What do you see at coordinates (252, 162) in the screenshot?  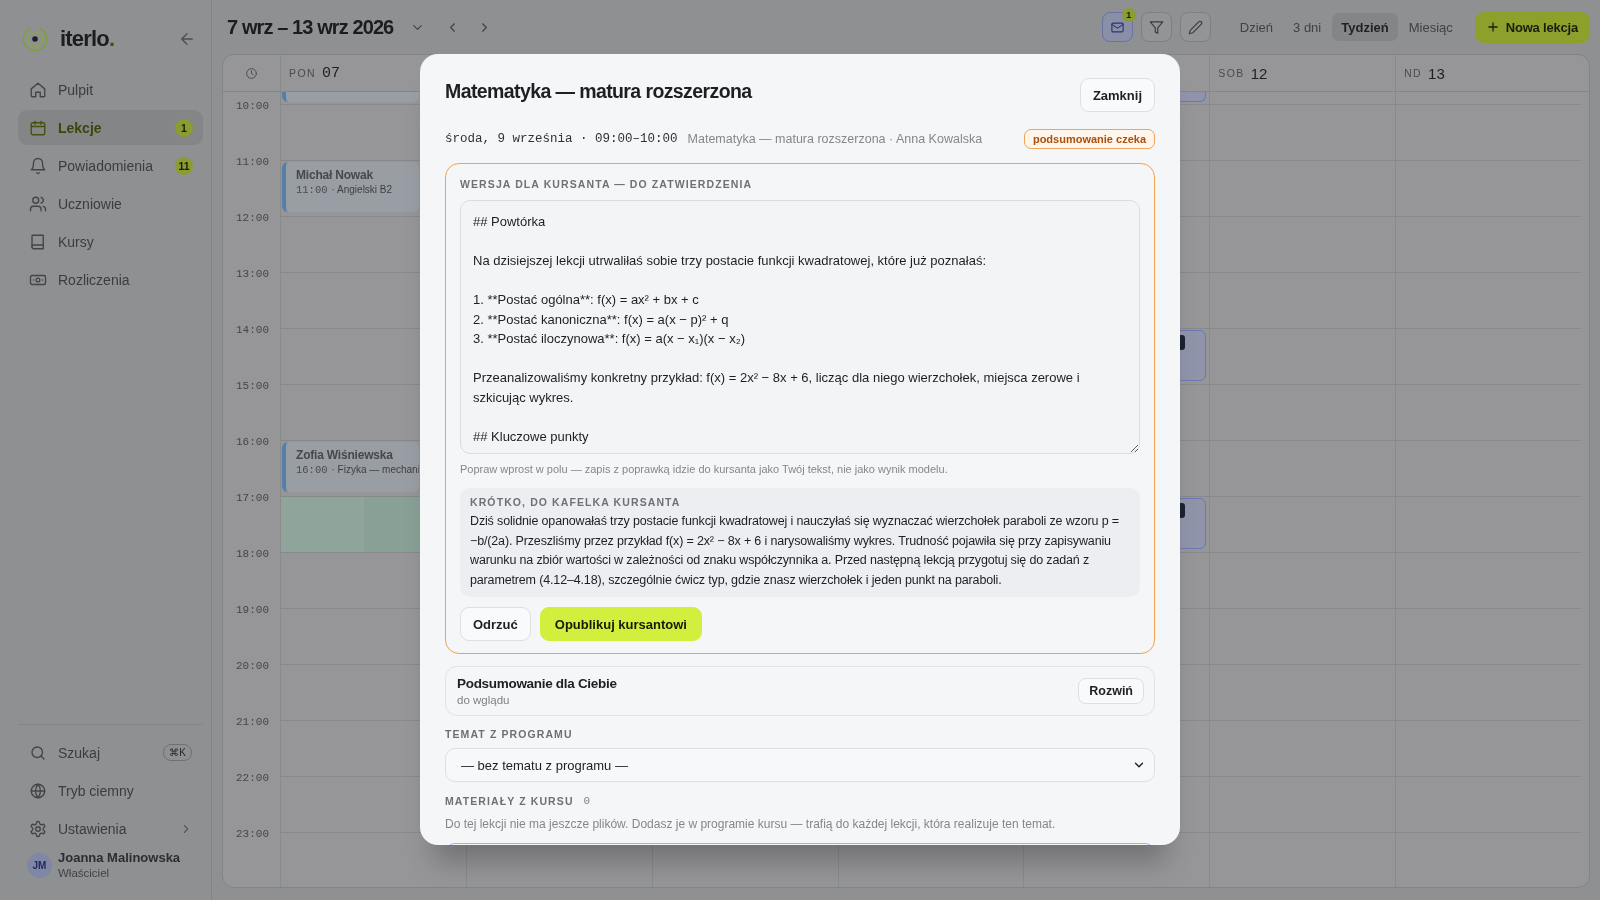 I see `time-label: 11:00` at bounding box center [252, 162].